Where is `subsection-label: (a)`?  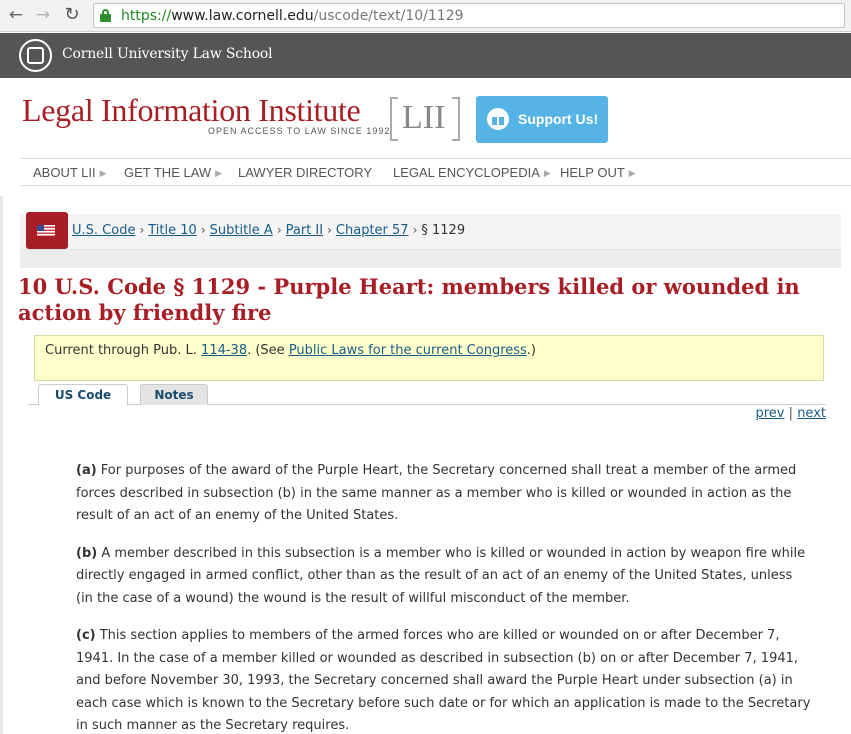 subsection-label: (a) is located at coordinates (86, 470).